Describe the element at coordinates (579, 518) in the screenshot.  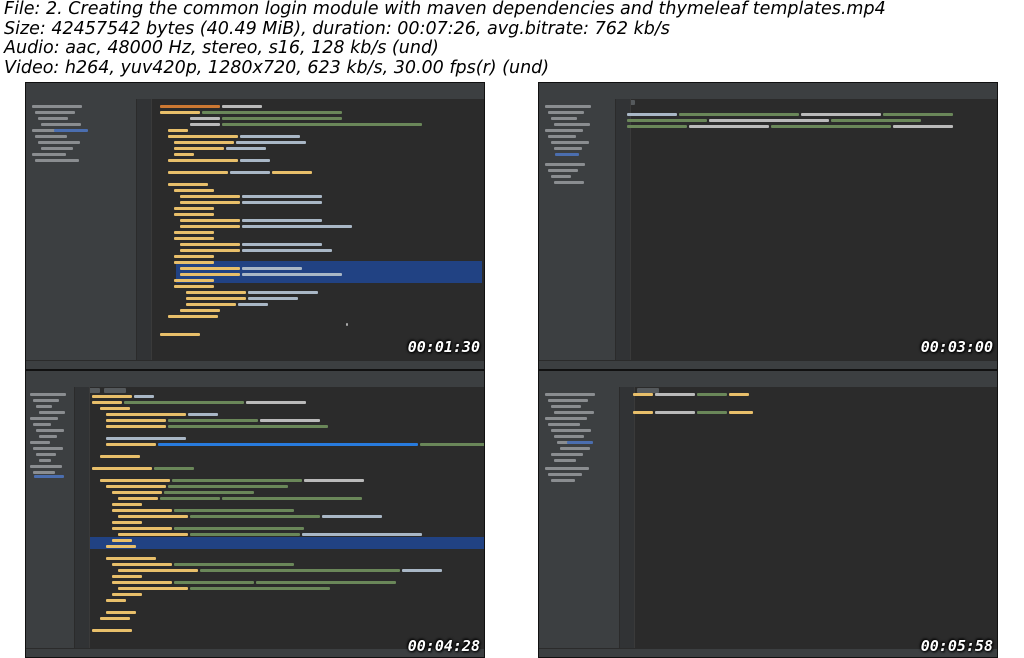
I see `project-panel` at that location.